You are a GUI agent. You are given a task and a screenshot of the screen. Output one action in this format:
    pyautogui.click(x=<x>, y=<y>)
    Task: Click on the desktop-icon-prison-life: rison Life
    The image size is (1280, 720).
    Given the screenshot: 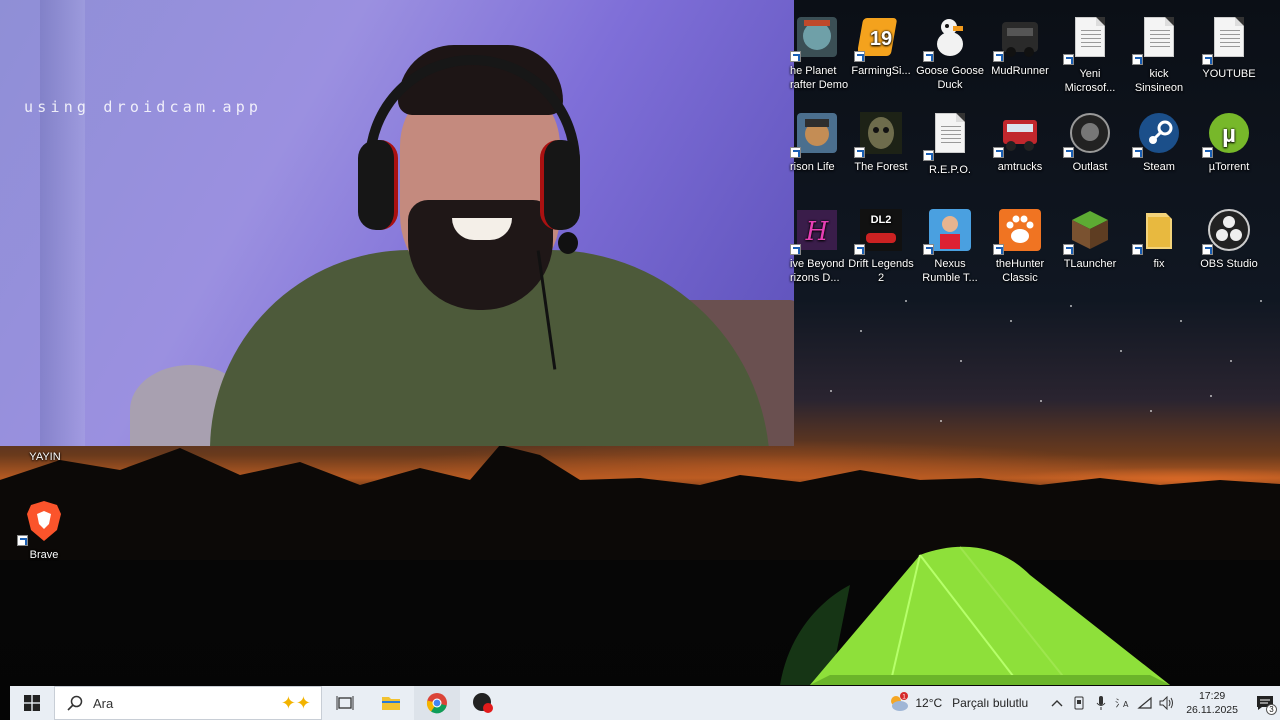 What is the action you would take?
    pyautogui.click(x=815, y=142)
    